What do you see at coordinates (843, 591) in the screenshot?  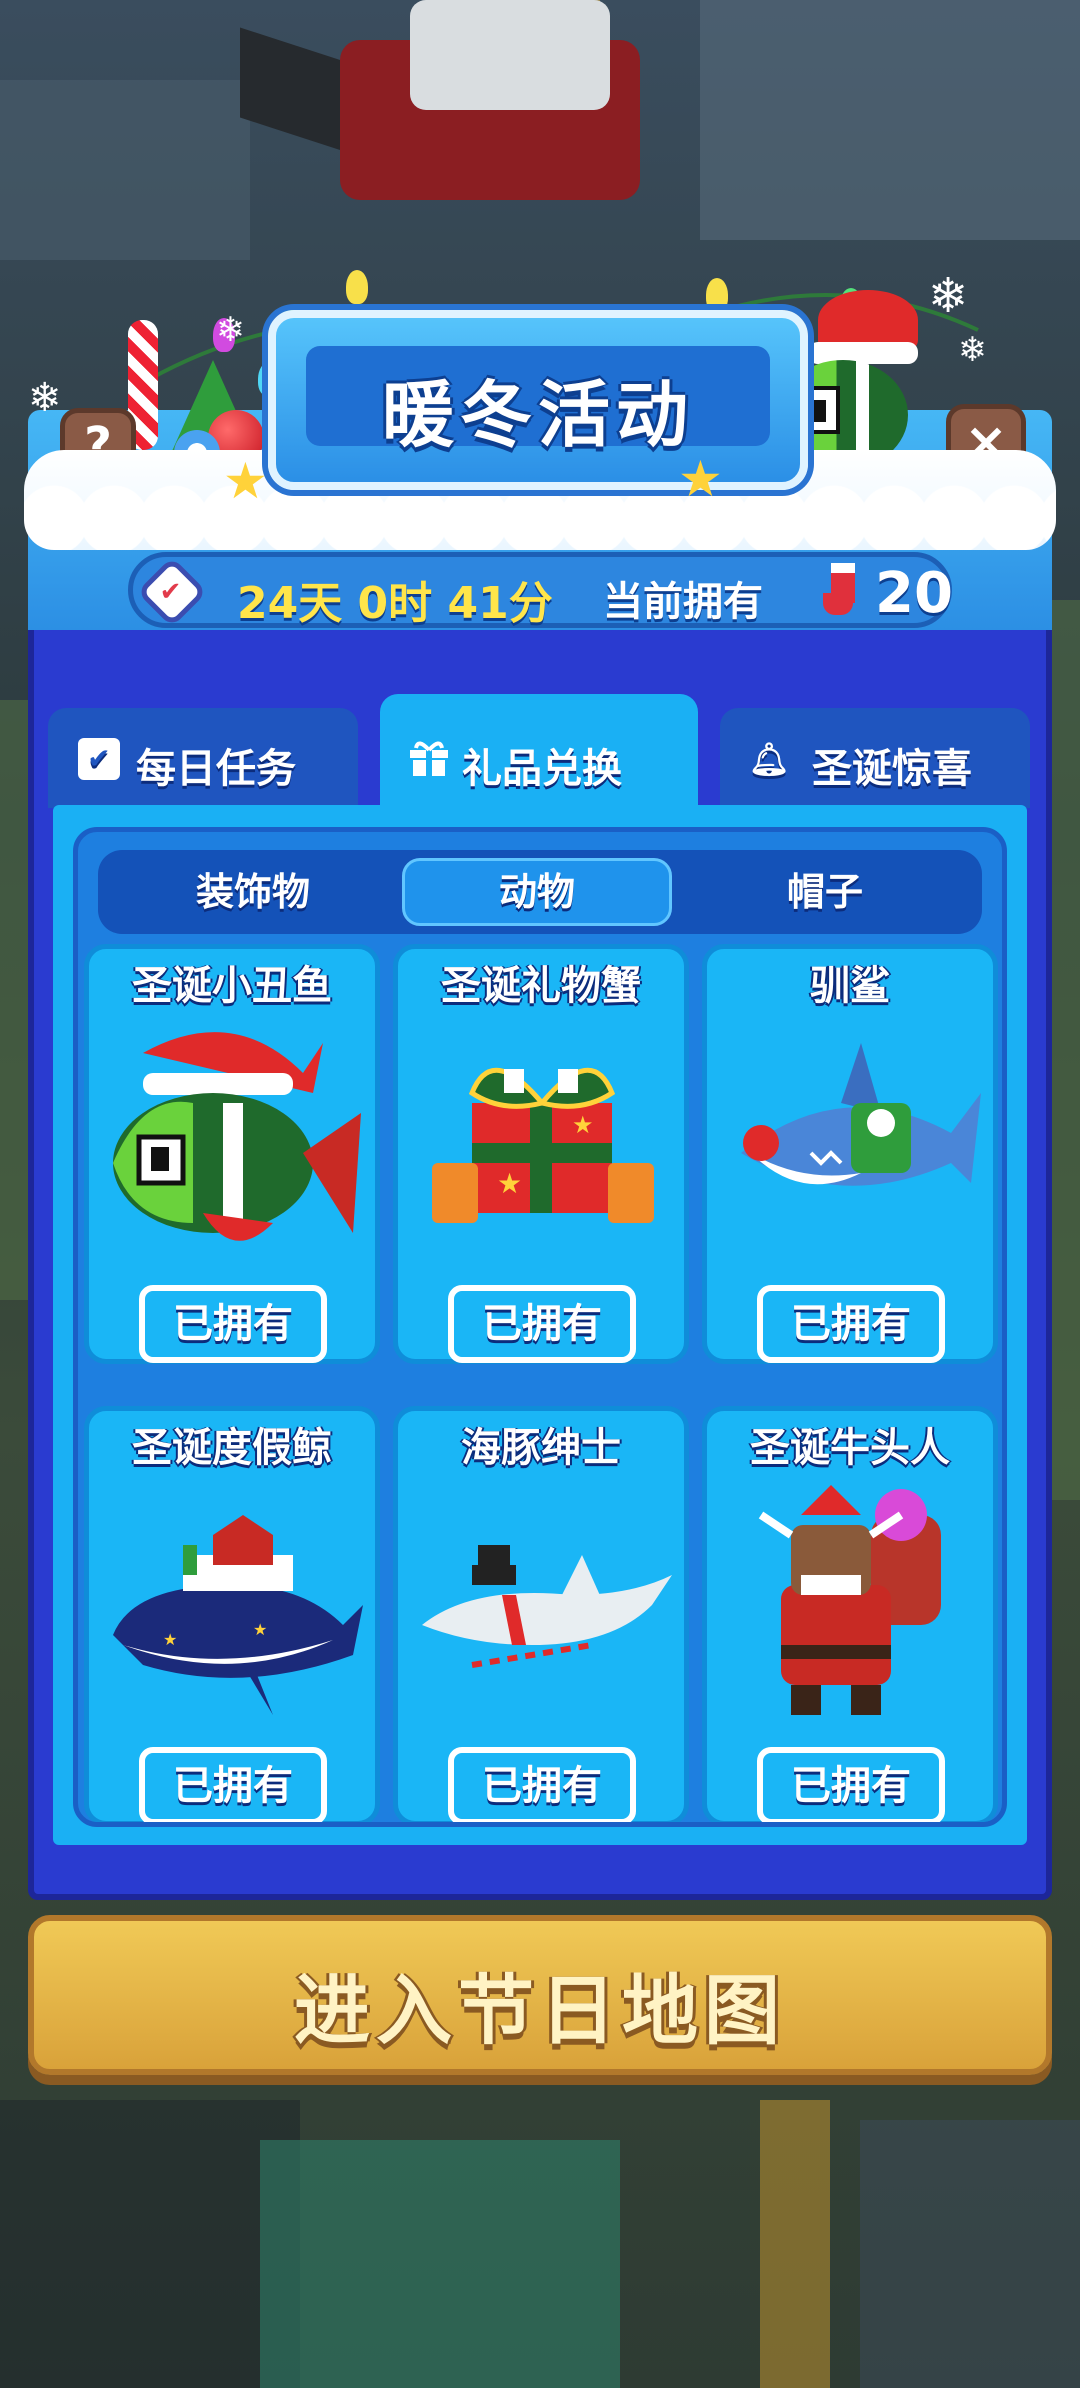 I see `stocking-icon` at bounding box center [843, 591].